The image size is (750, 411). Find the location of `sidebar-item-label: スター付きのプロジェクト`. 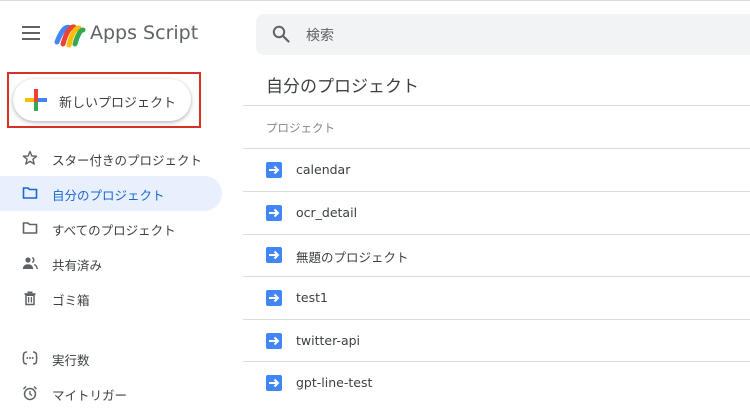

sidebar-item-label: スター付きのプロジェクト is located at coordinates (127, 160).